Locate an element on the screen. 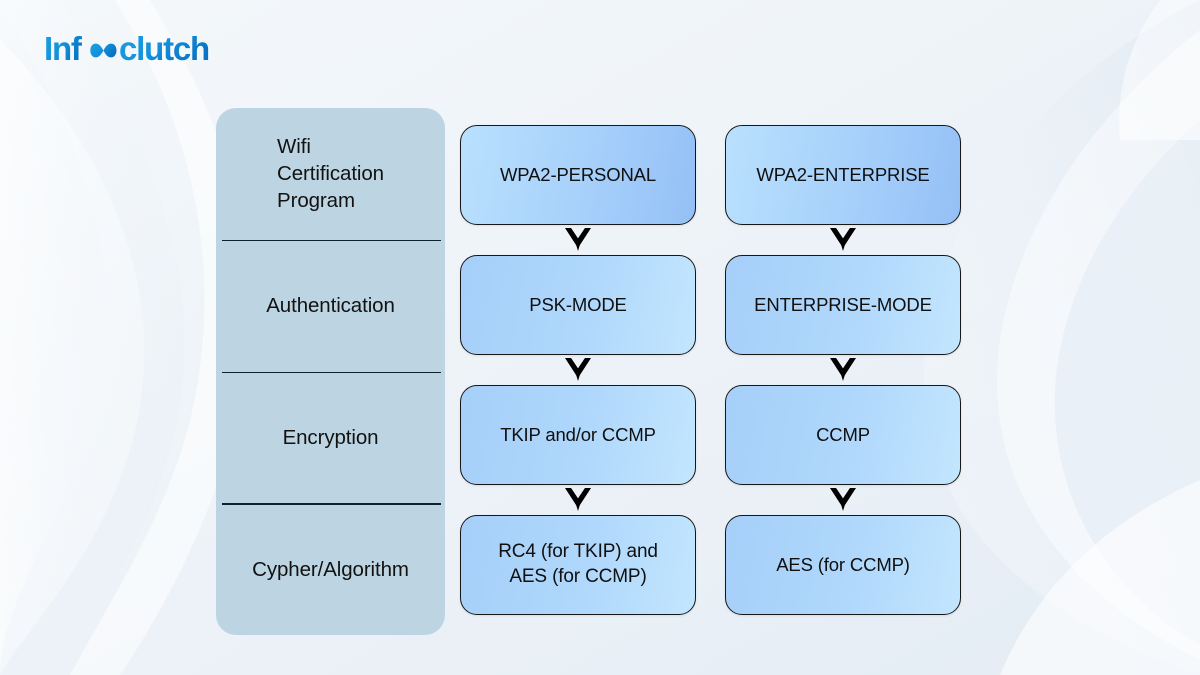  flow-box-ccmp: CCMP is located at coordinates (843, 435).